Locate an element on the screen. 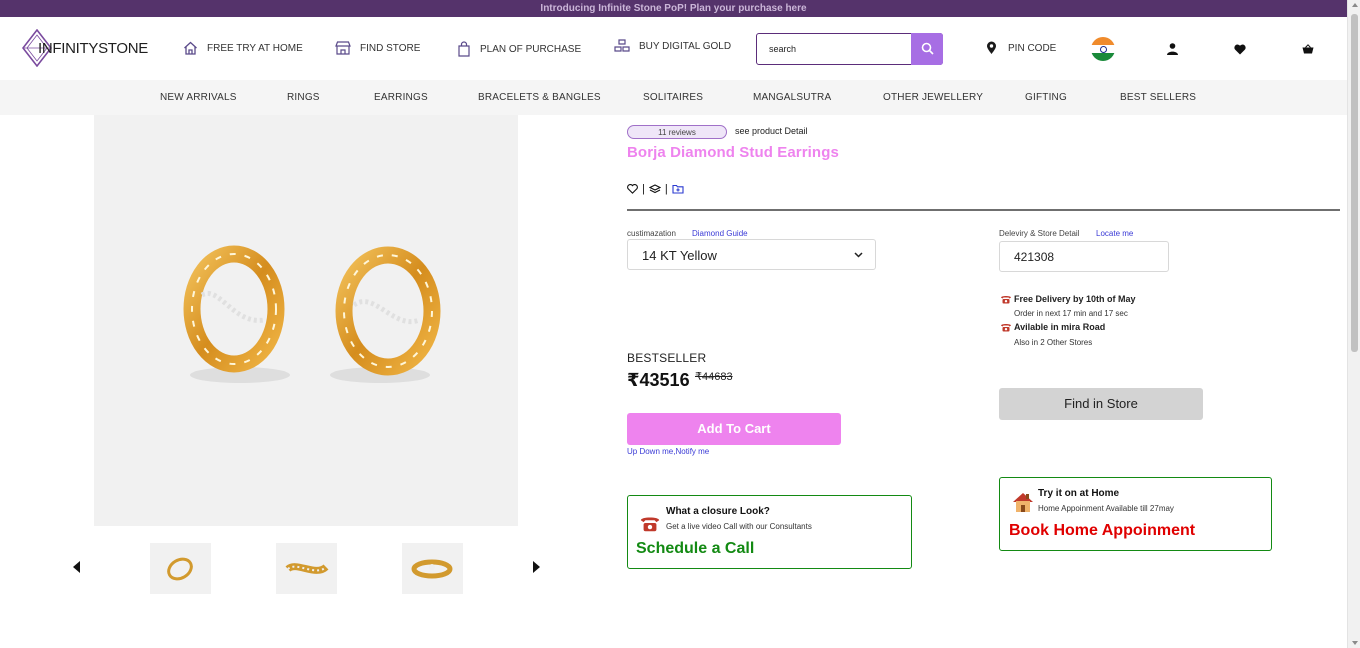  scroll-up-icon is located at coordinates (1355, 5).